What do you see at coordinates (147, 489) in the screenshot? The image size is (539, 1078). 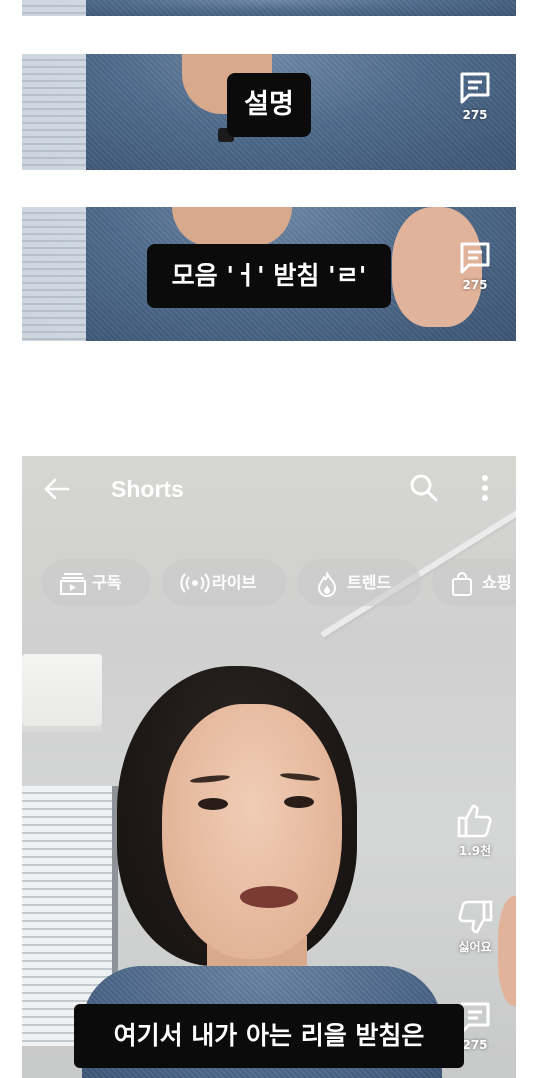 I see `page-title: Shorts` at bounding box center [147, 489].